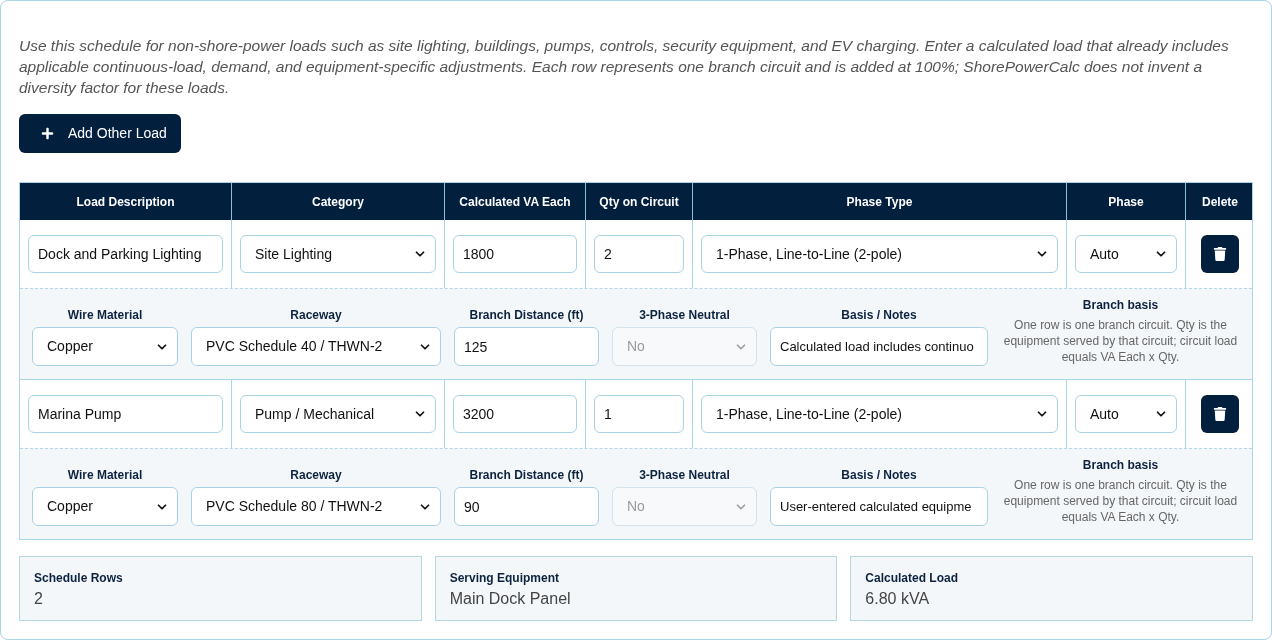  I want to click on add-load-button: Add Other Load, so click(100, 133).